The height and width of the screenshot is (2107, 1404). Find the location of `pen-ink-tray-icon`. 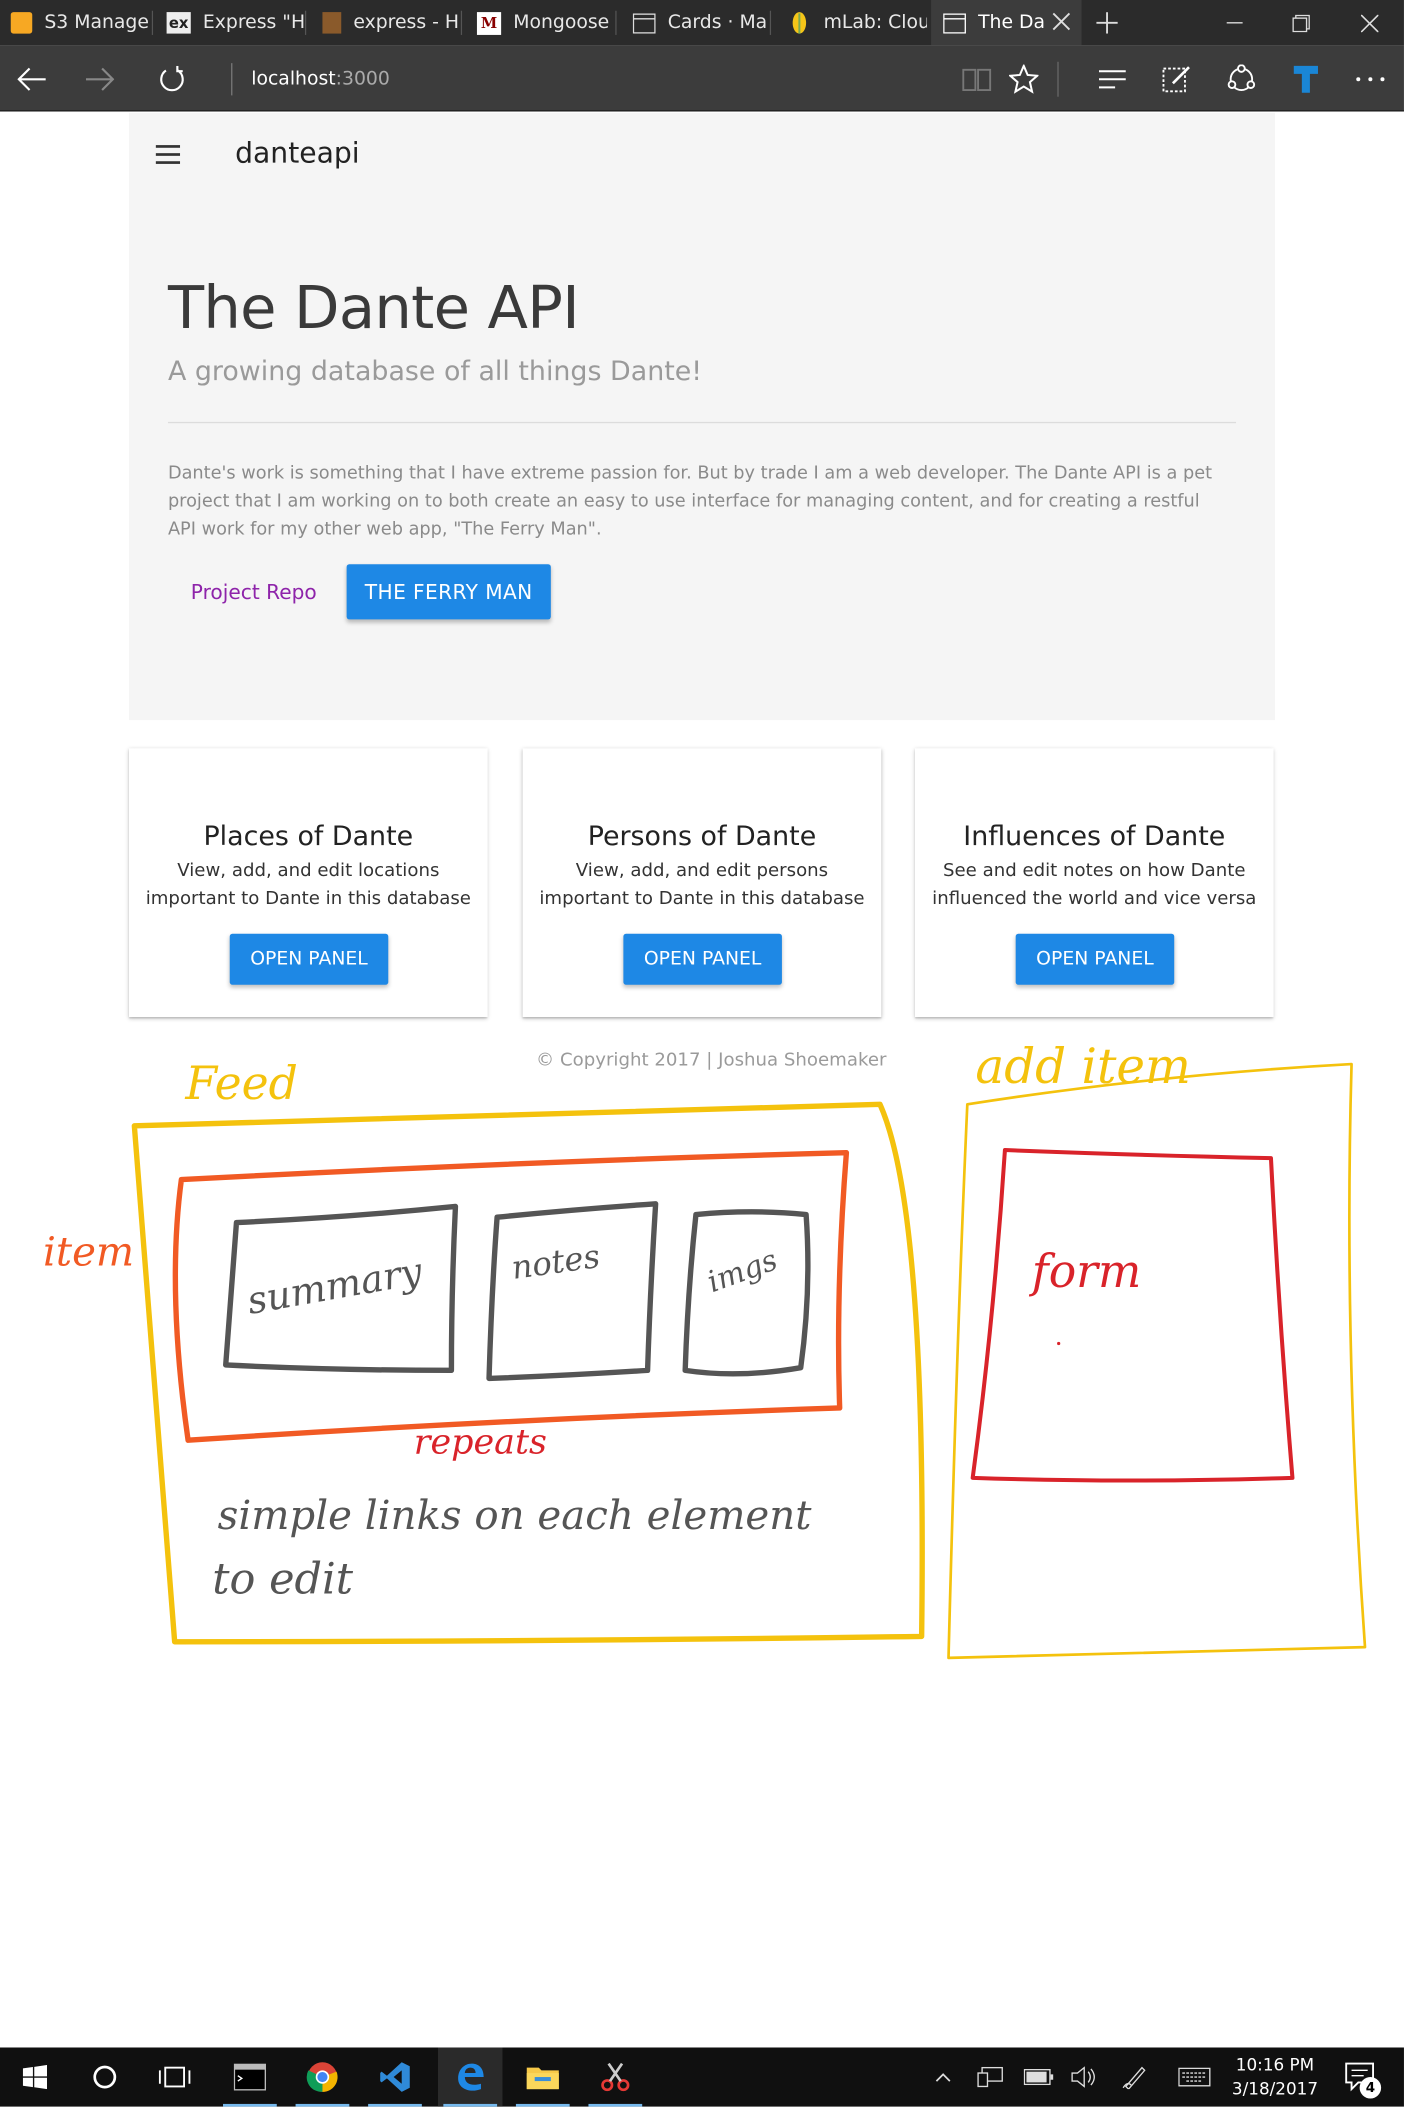

pen-ink-tray-icon is located at coordinates (1135, 2076).